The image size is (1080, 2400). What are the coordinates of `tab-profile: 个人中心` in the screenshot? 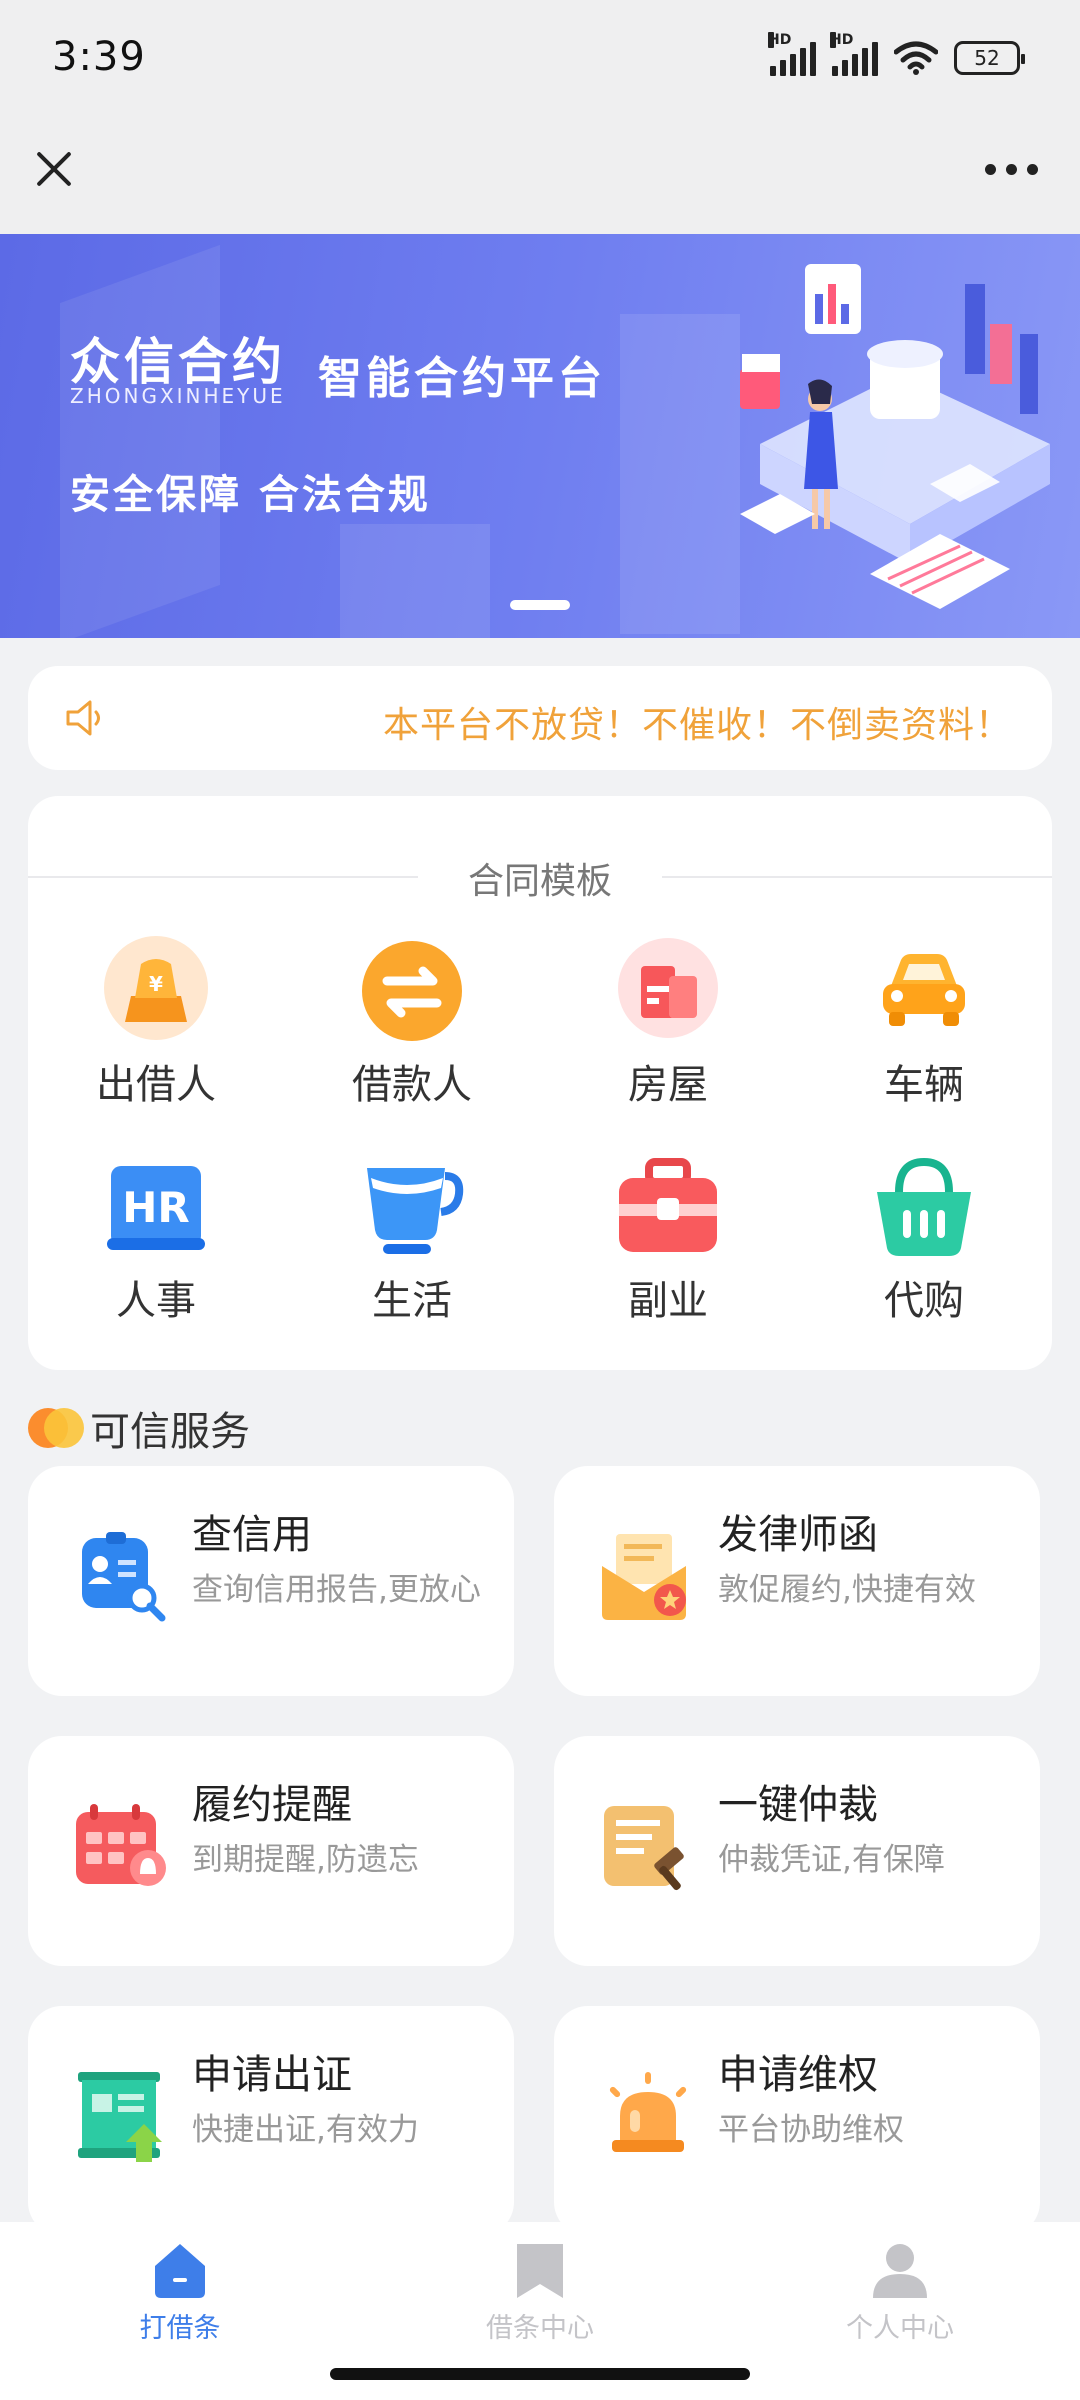 It's located at (900, 2292).